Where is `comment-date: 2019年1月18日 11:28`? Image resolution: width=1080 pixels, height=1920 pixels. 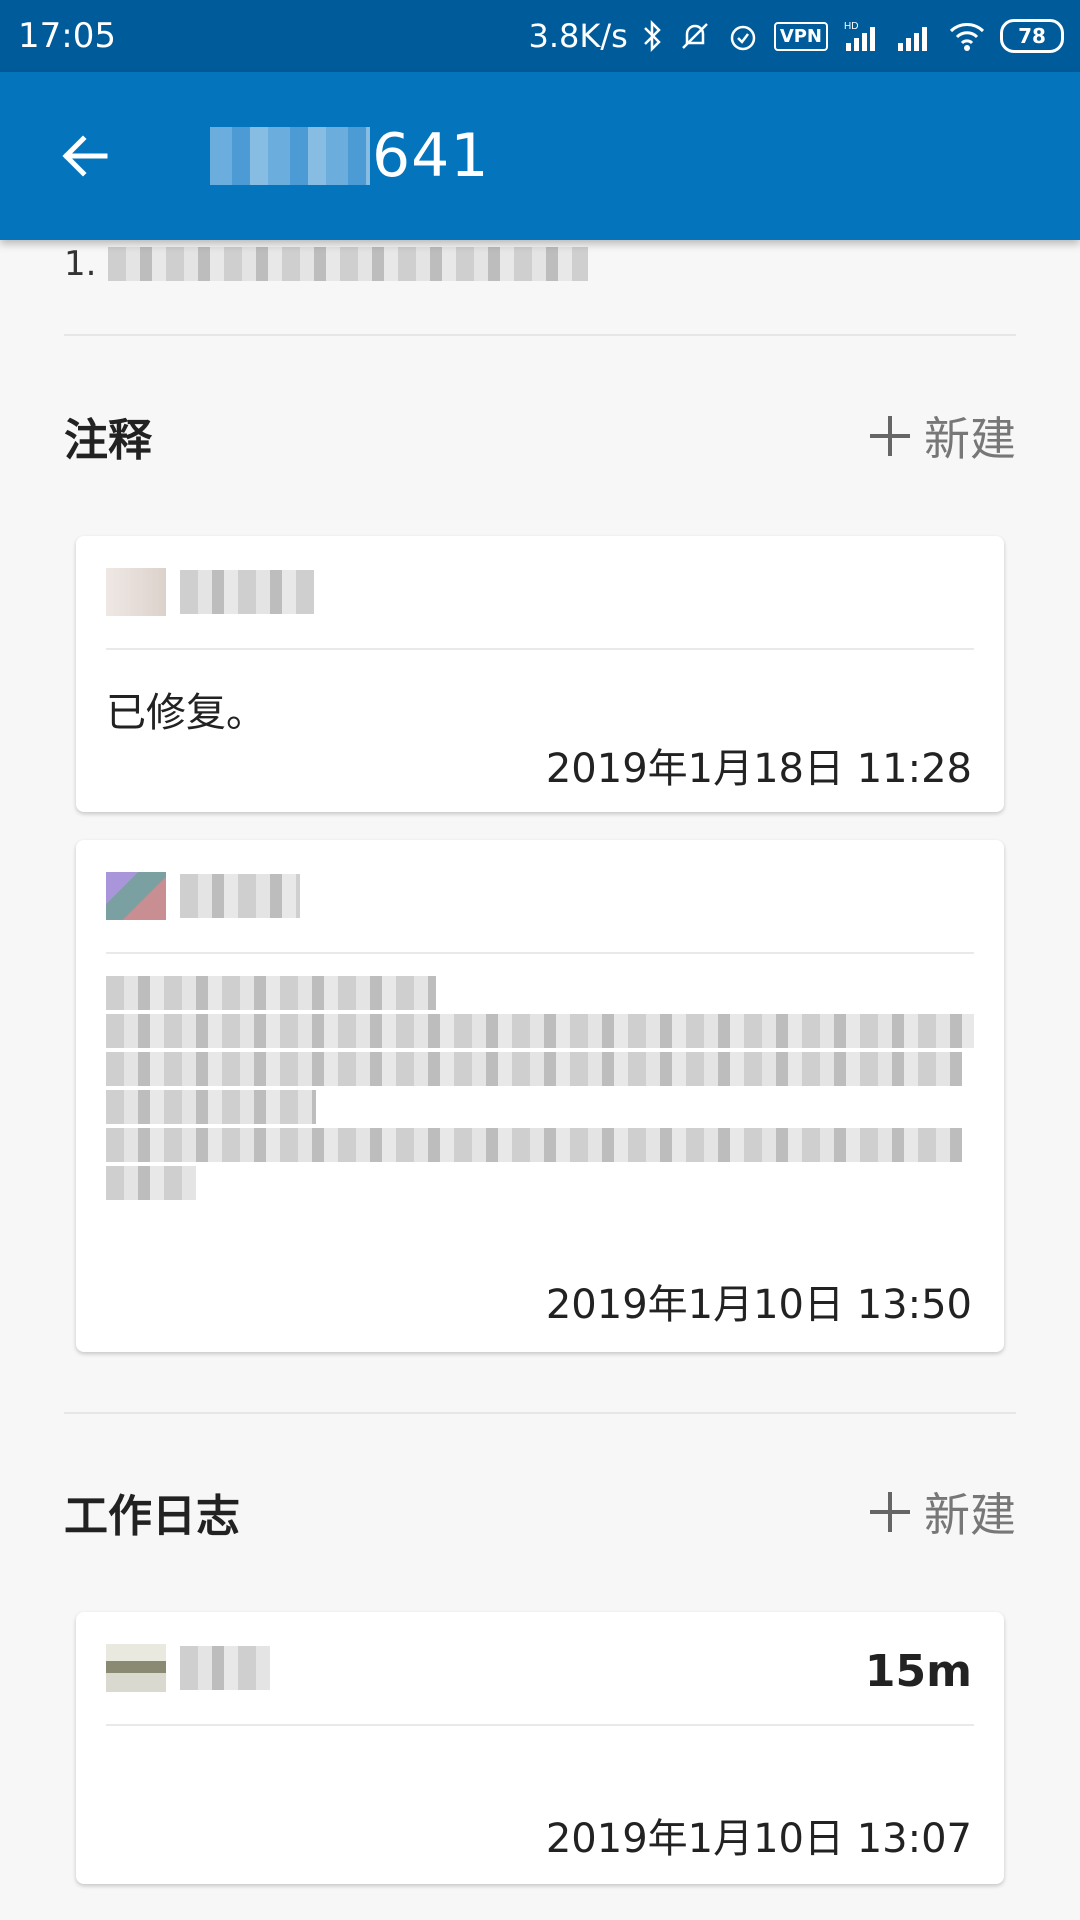 comment-date: 2019年1月18日 11:28 is located at coordinates (758, 769).